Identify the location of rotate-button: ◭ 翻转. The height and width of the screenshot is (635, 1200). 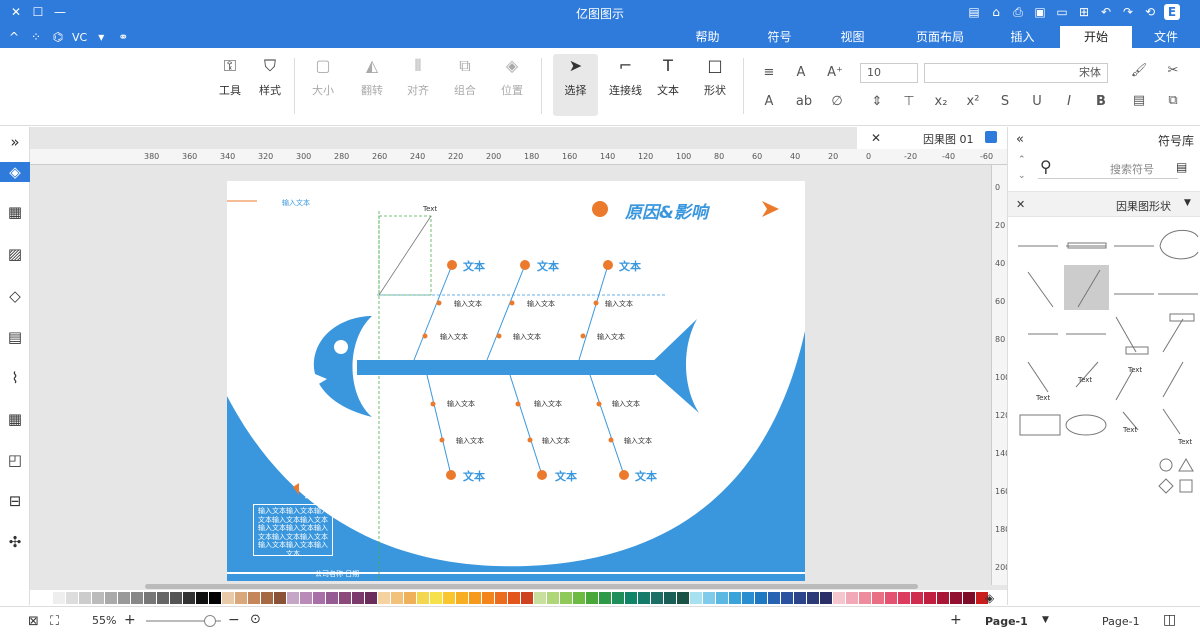
(372, 77).